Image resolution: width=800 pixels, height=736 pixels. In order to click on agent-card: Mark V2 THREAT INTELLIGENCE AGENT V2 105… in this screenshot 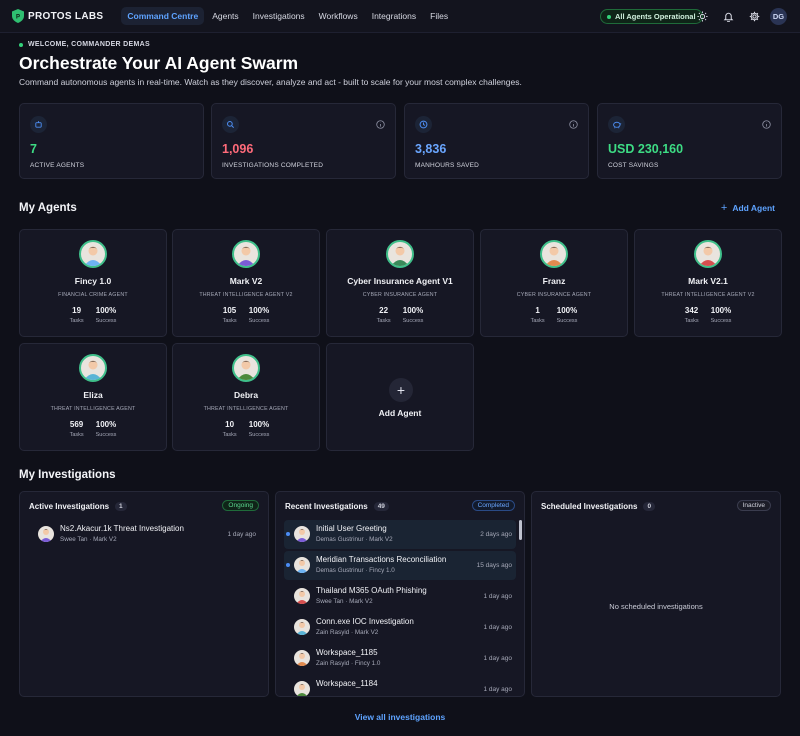, I will do `click(246, 283)`.